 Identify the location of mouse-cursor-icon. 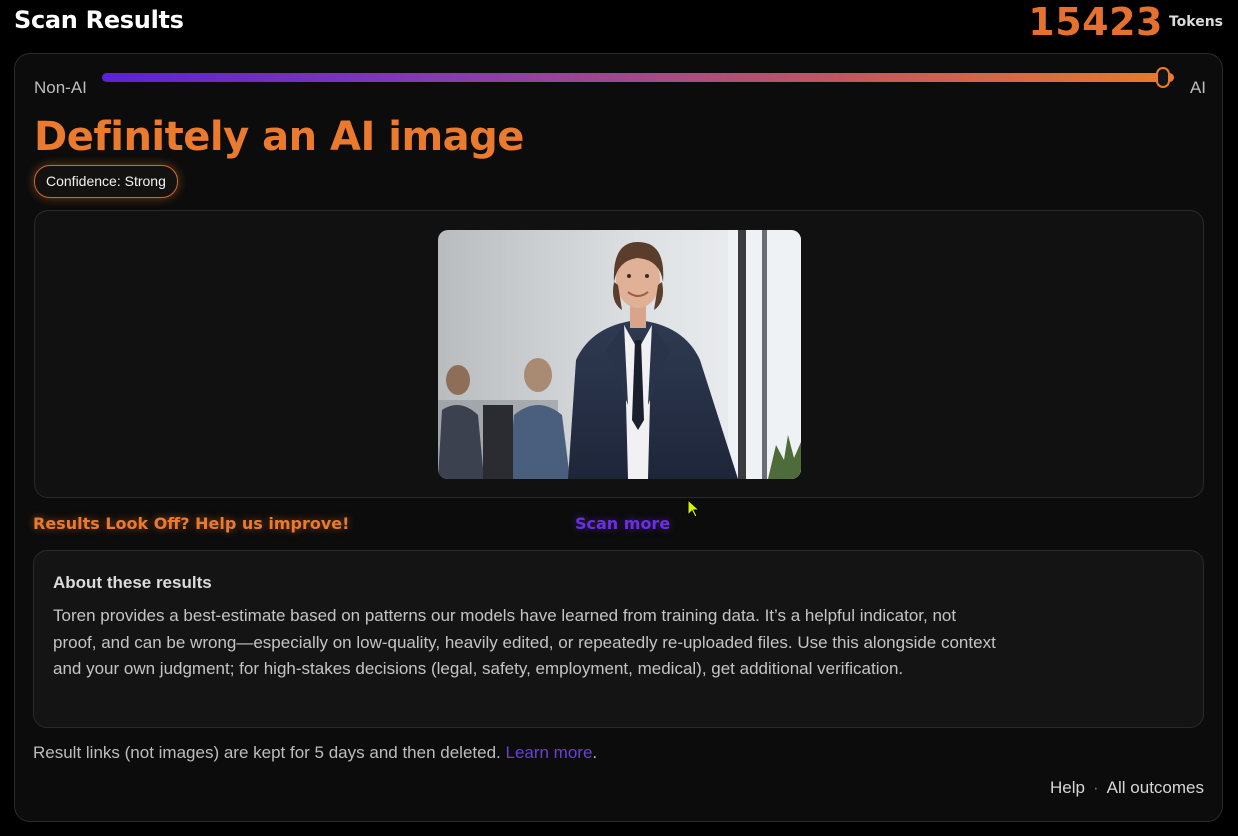
(694, 508).